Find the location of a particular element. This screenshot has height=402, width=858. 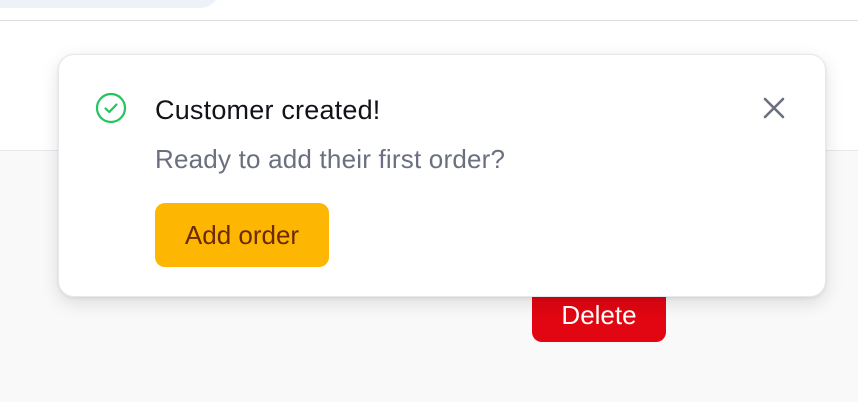

toast-message: Ready to add their first order? is located at coordinates (330, 159).